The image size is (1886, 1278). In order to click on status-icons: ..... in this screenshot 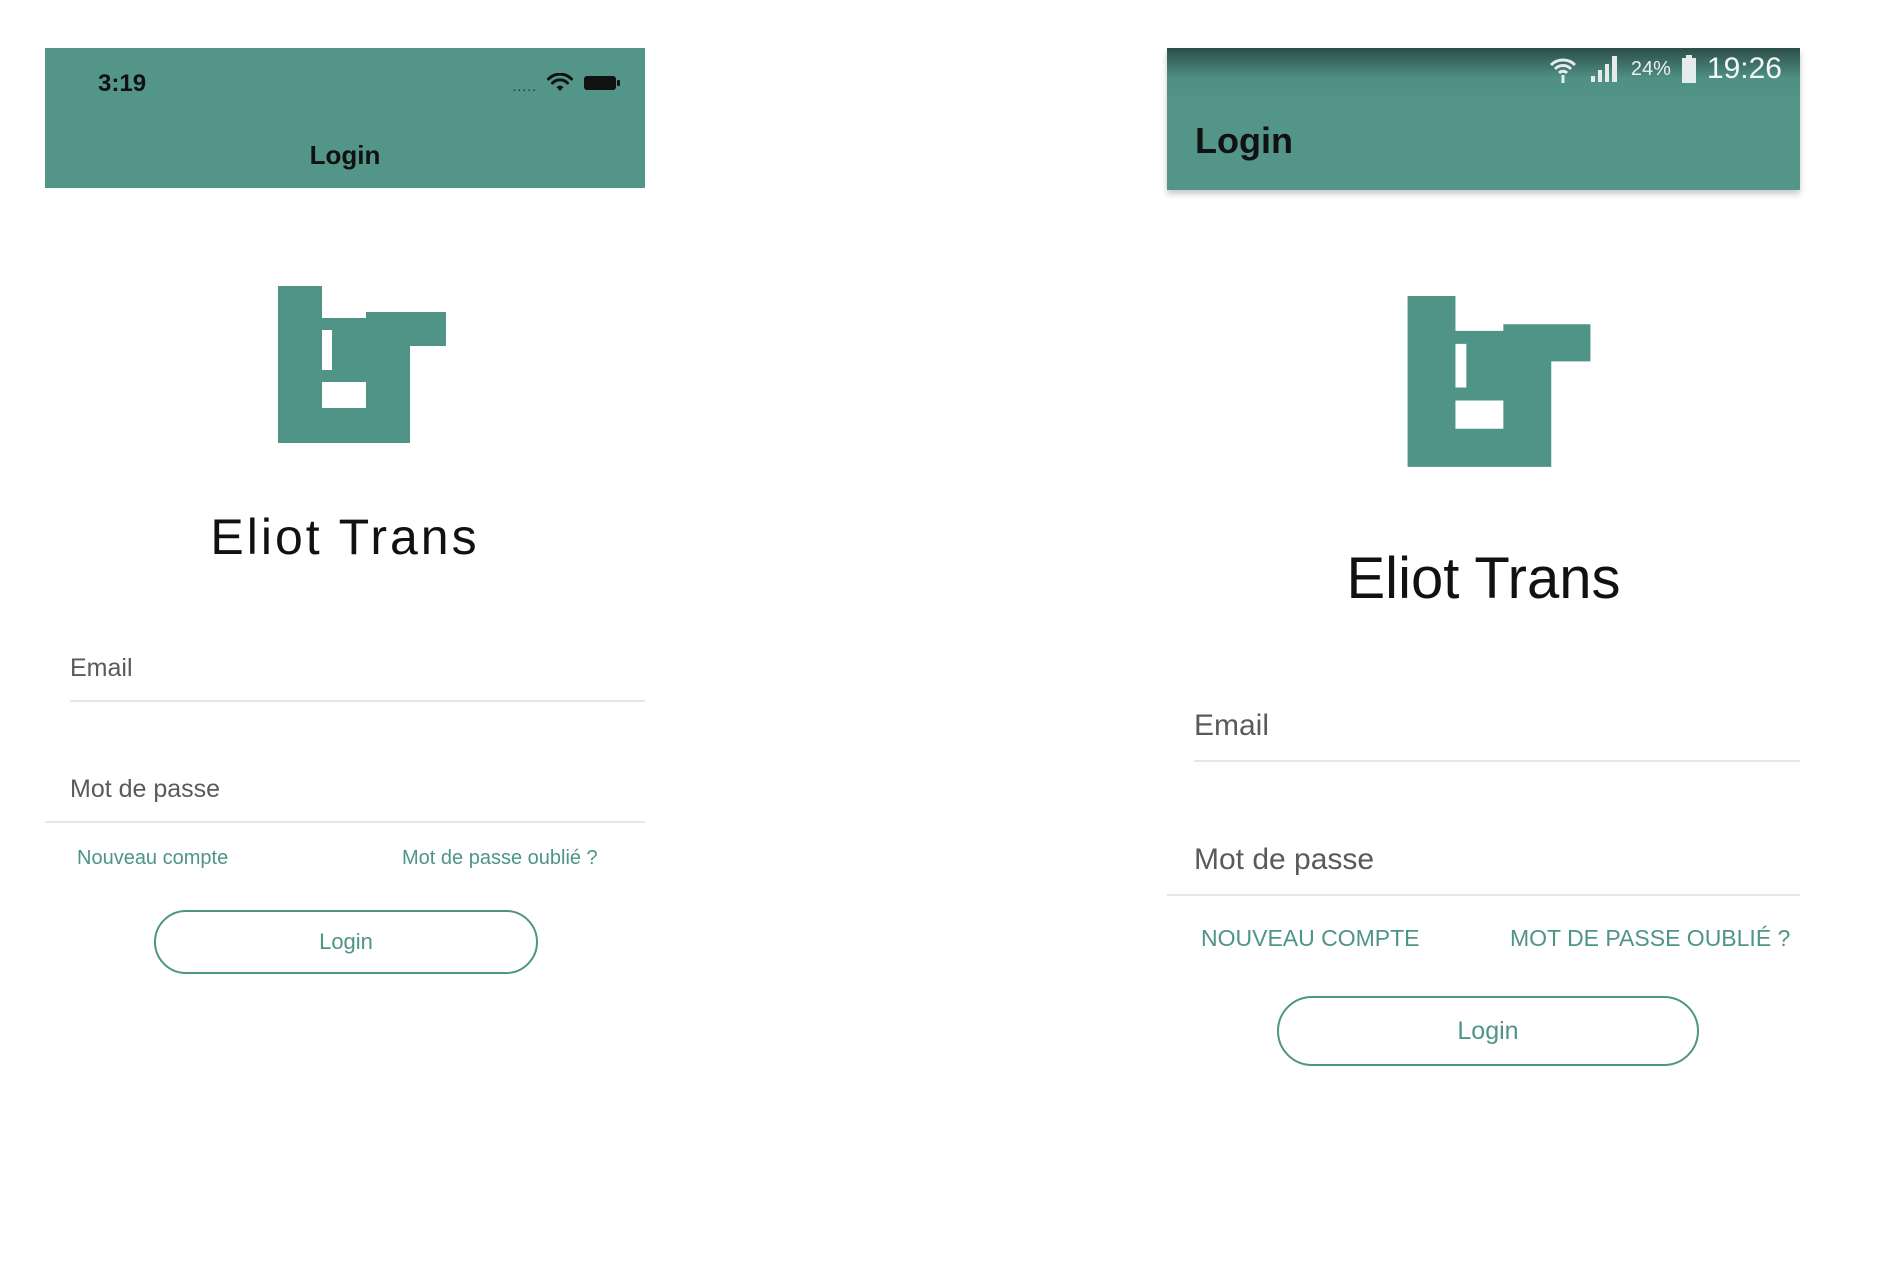, I will do `click(567, 83)`.